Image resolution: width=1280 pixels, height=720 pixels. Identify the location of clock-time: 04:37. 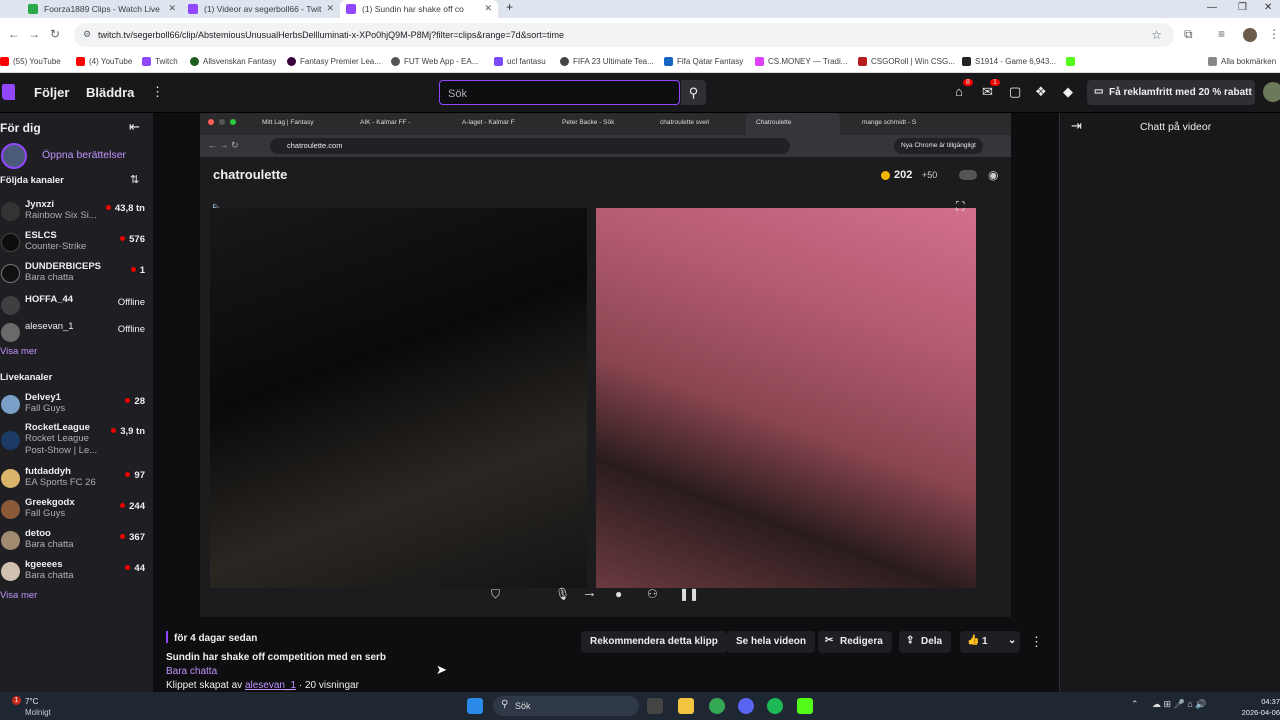
(1258, 701).